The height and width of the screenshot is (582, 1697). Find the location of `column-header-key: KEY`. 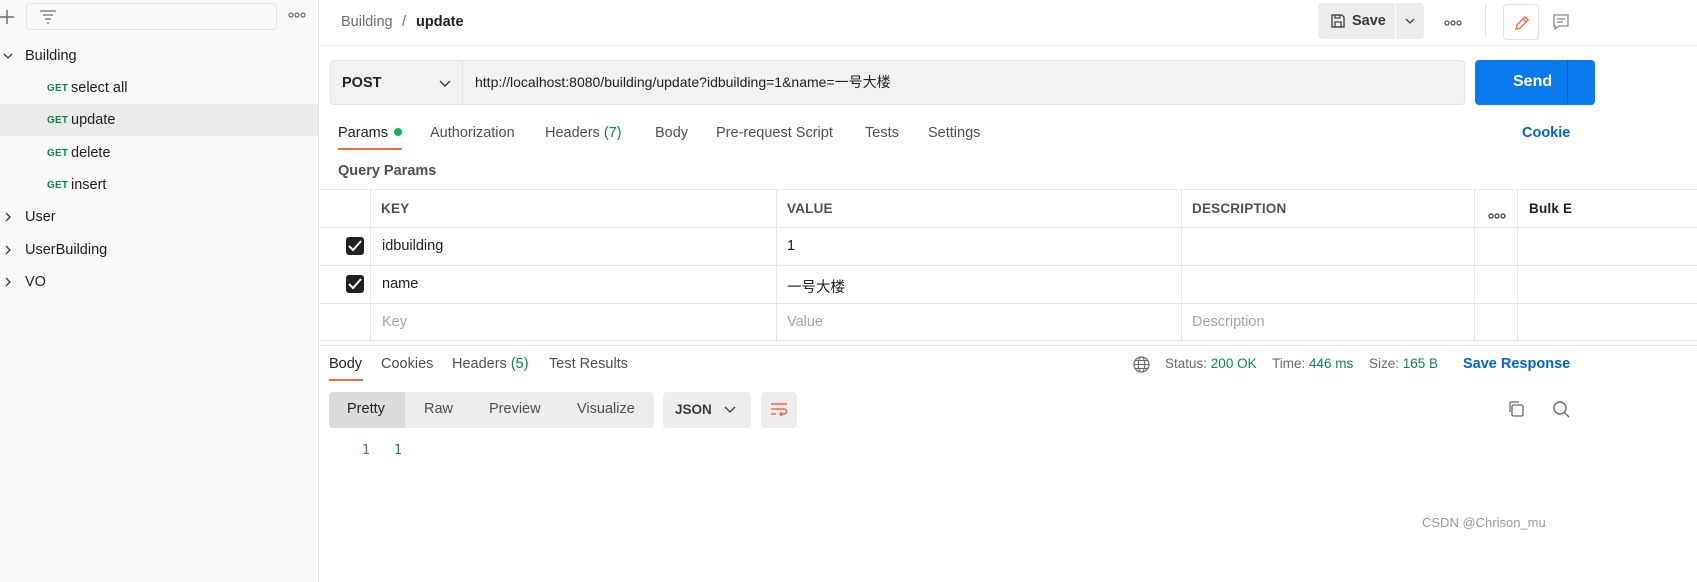

column-header-key: KEY is located at coordinates (395, 208).